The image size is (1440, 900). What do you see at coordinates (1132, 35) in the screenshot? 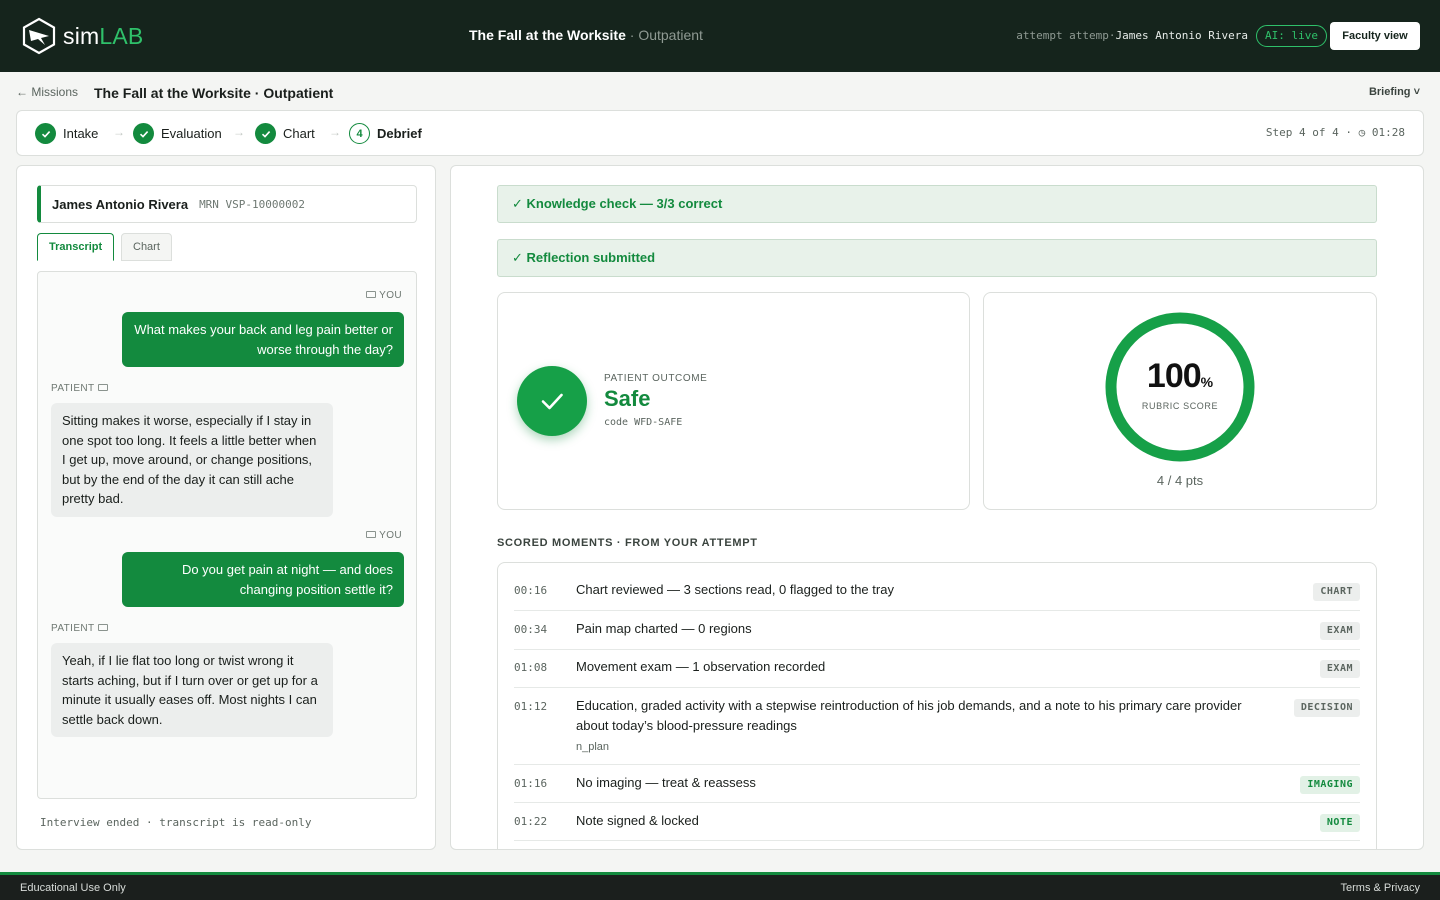
I see `attempt-info: attempt attemp·James Antonio Rivera` at bounding box center [1132, 35].